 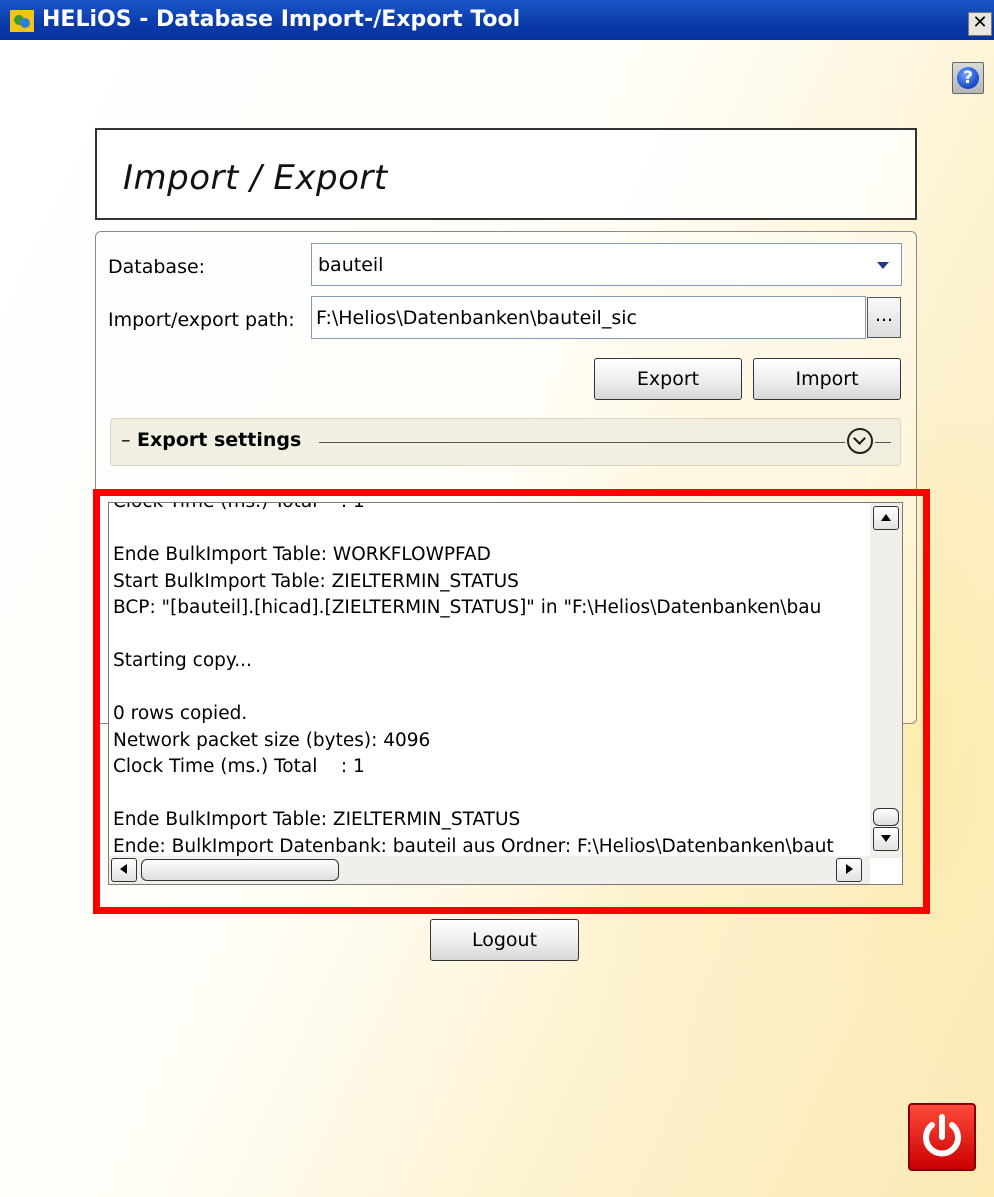 What do you see at coordinates (582, 442) in the screenshot?
I see `divider-line` at bounding box center [582, 442].